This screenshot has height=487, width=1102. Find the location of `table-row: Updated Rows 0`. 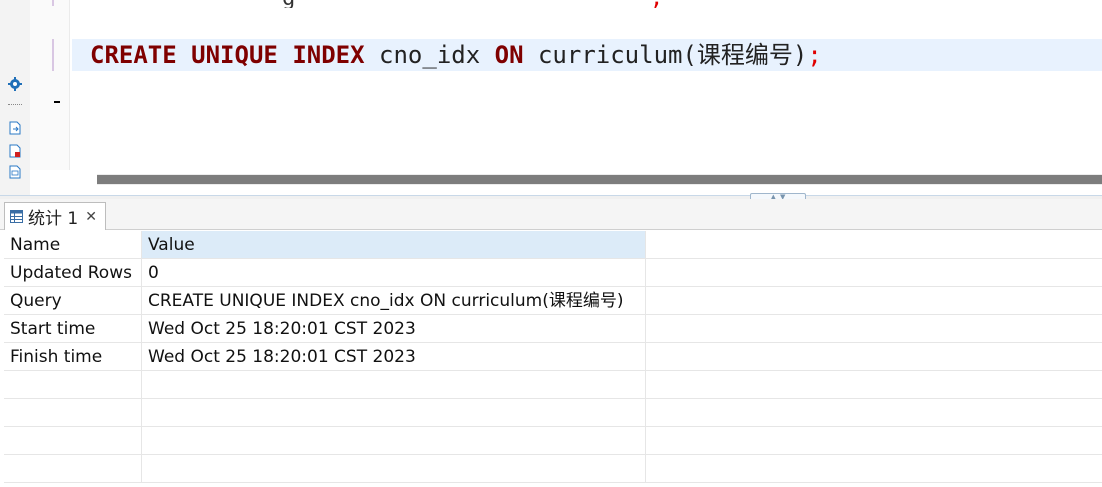

table-row: Updated Rows 0 is located at coordinates (551, 273).